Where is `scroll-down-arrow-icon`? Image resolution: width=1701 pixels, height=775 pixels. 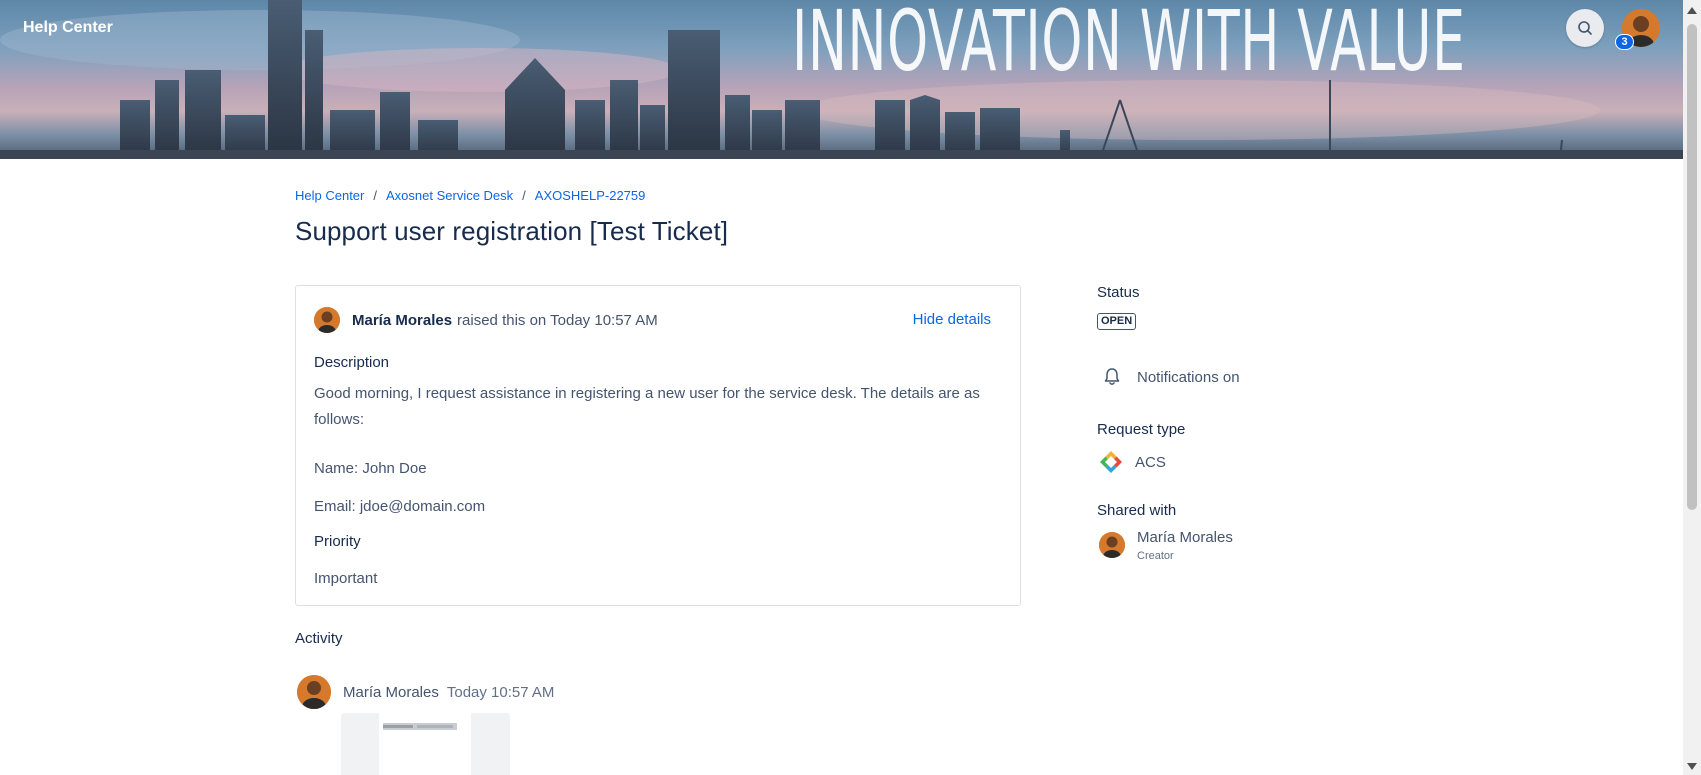
scroll-down-arrow-icon is located at coordinates (1692, 766).